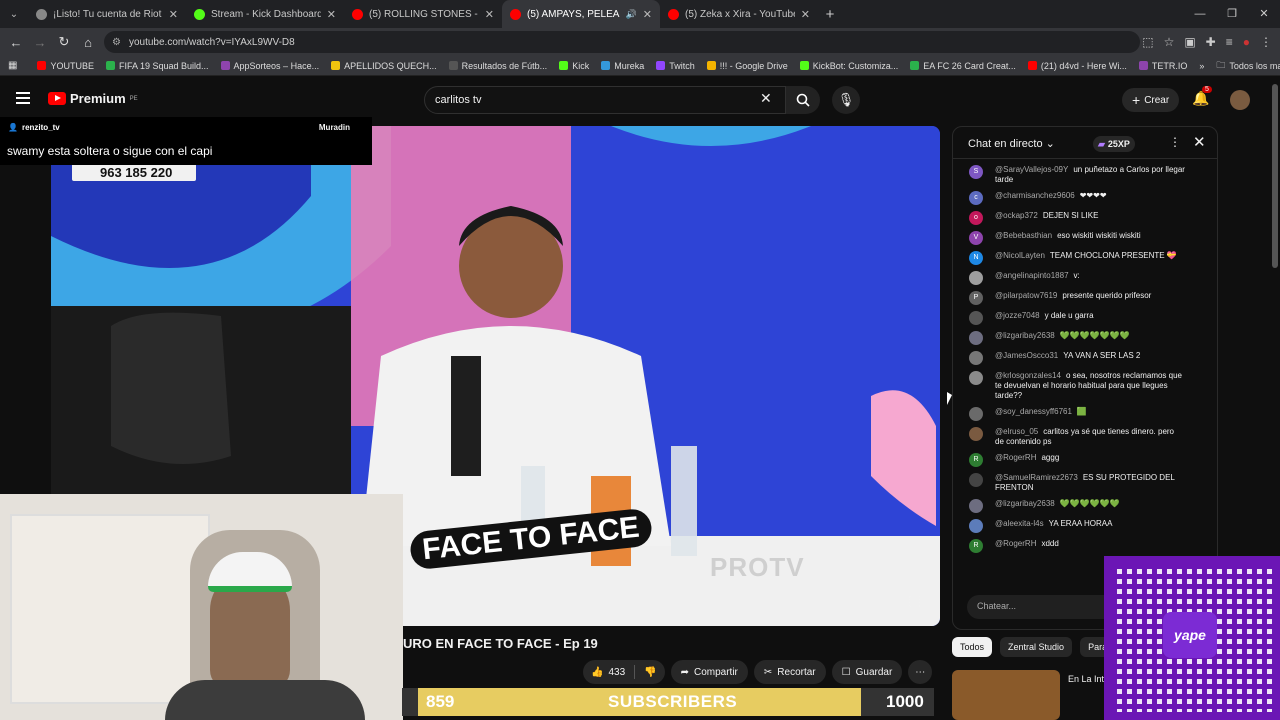 The height and width of the screenshot is (720, 1280). I want to click on tab-search-icon: ⌄, so click(14, 14).